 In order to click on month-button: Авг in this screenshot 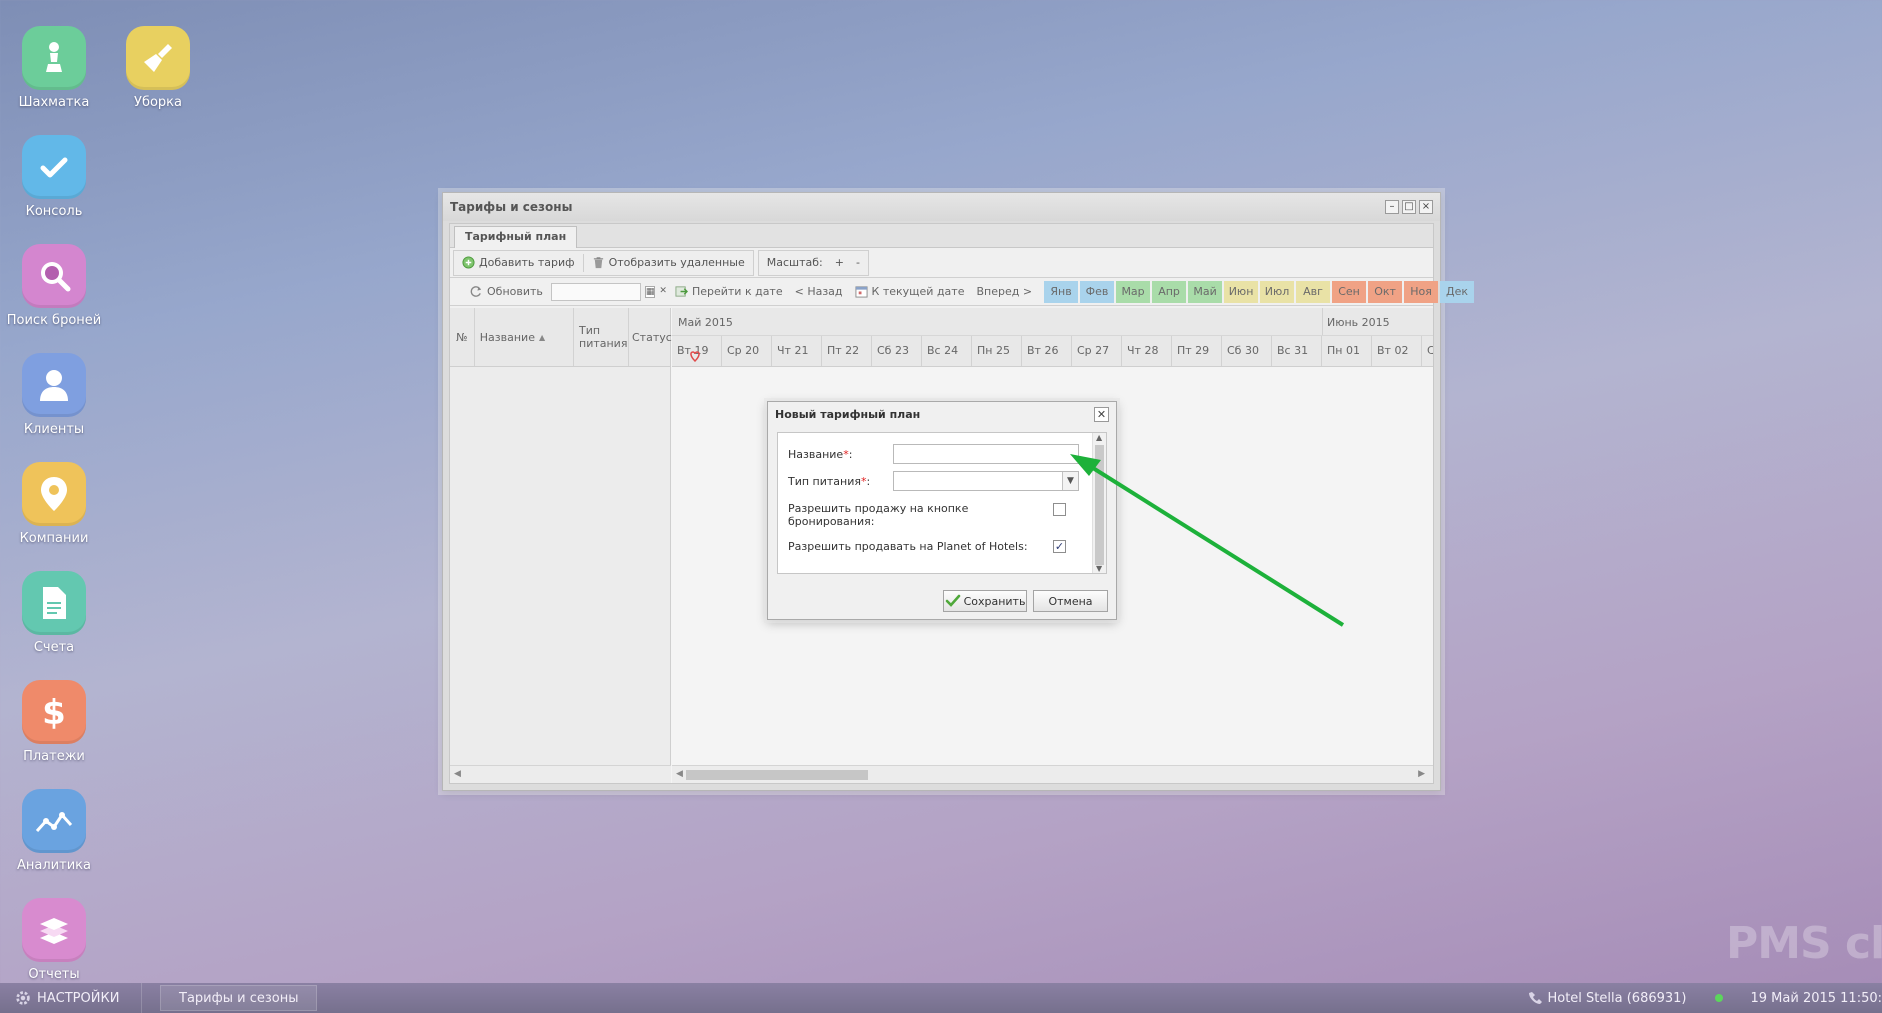, I will do `click(1313, 291)`.